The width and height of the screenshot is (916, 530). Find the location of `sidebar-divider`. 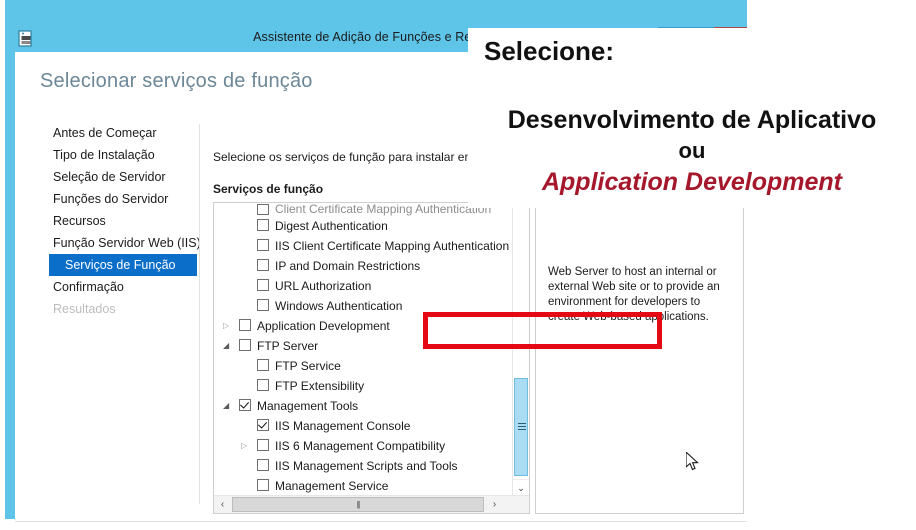

sidebar-divider is located at coordinates (199, 314).